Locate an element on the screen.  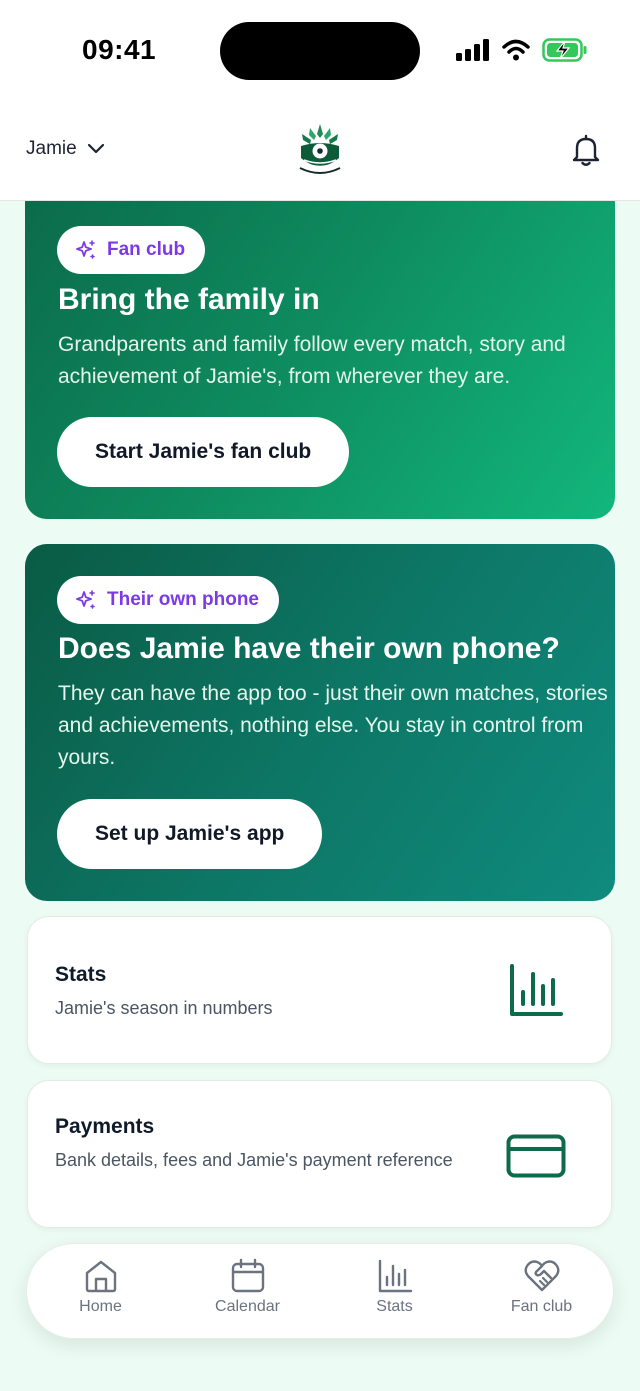
fan-club-title: Bring the family in is located at coordinates (189, 299).